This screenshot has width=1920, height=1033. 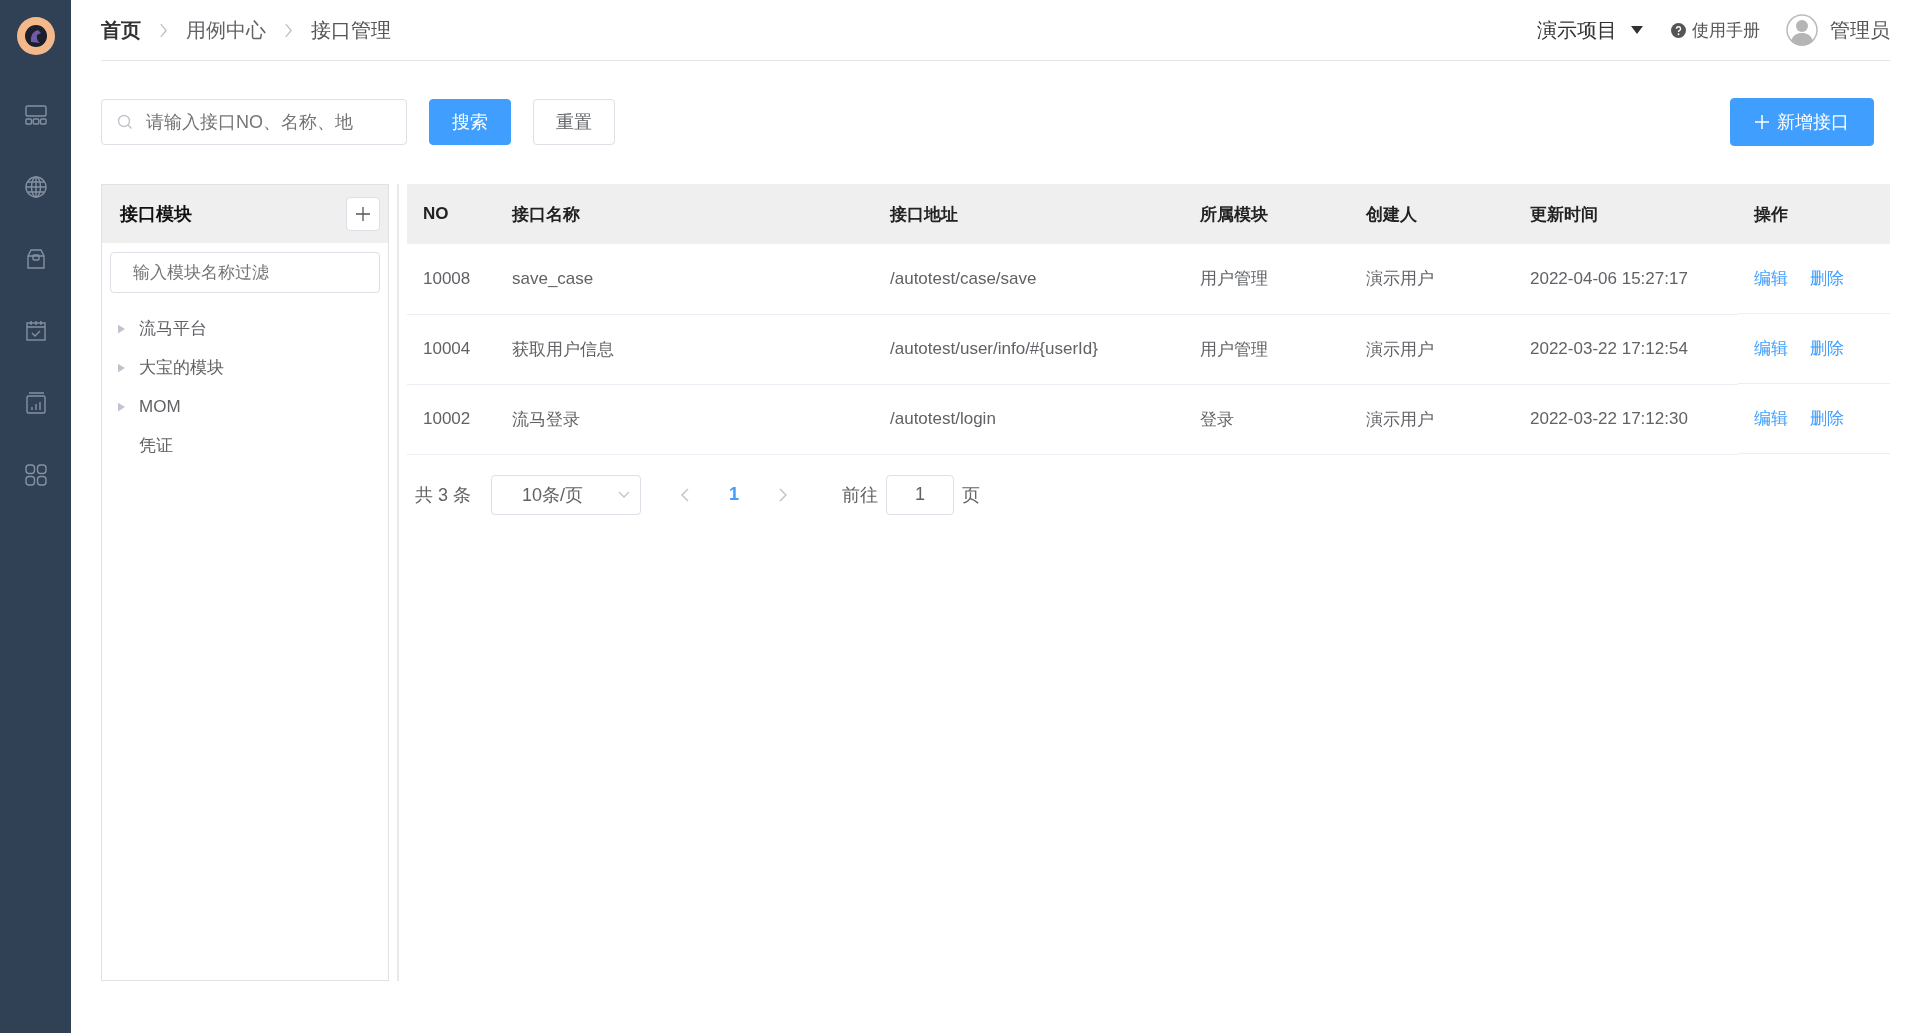 I want to click on avatar-icon, so click(x=1802, y=30).